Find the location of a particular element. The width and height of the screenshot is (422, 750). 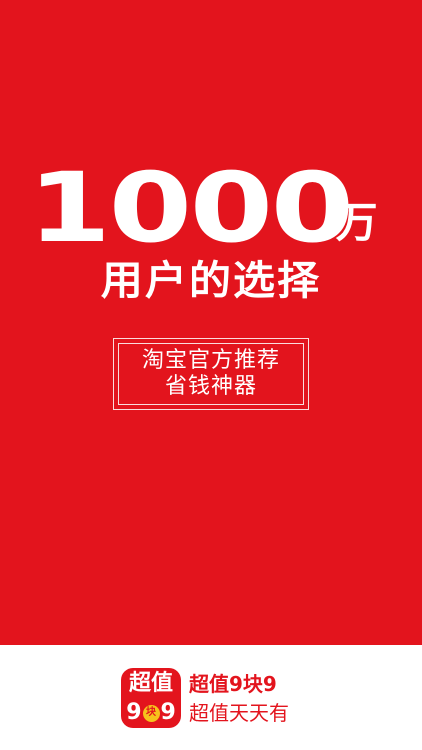

footer-brand-bar: 超值 9 块 9 超值9块9 超值天天有 is located at coordinates (211, 697).